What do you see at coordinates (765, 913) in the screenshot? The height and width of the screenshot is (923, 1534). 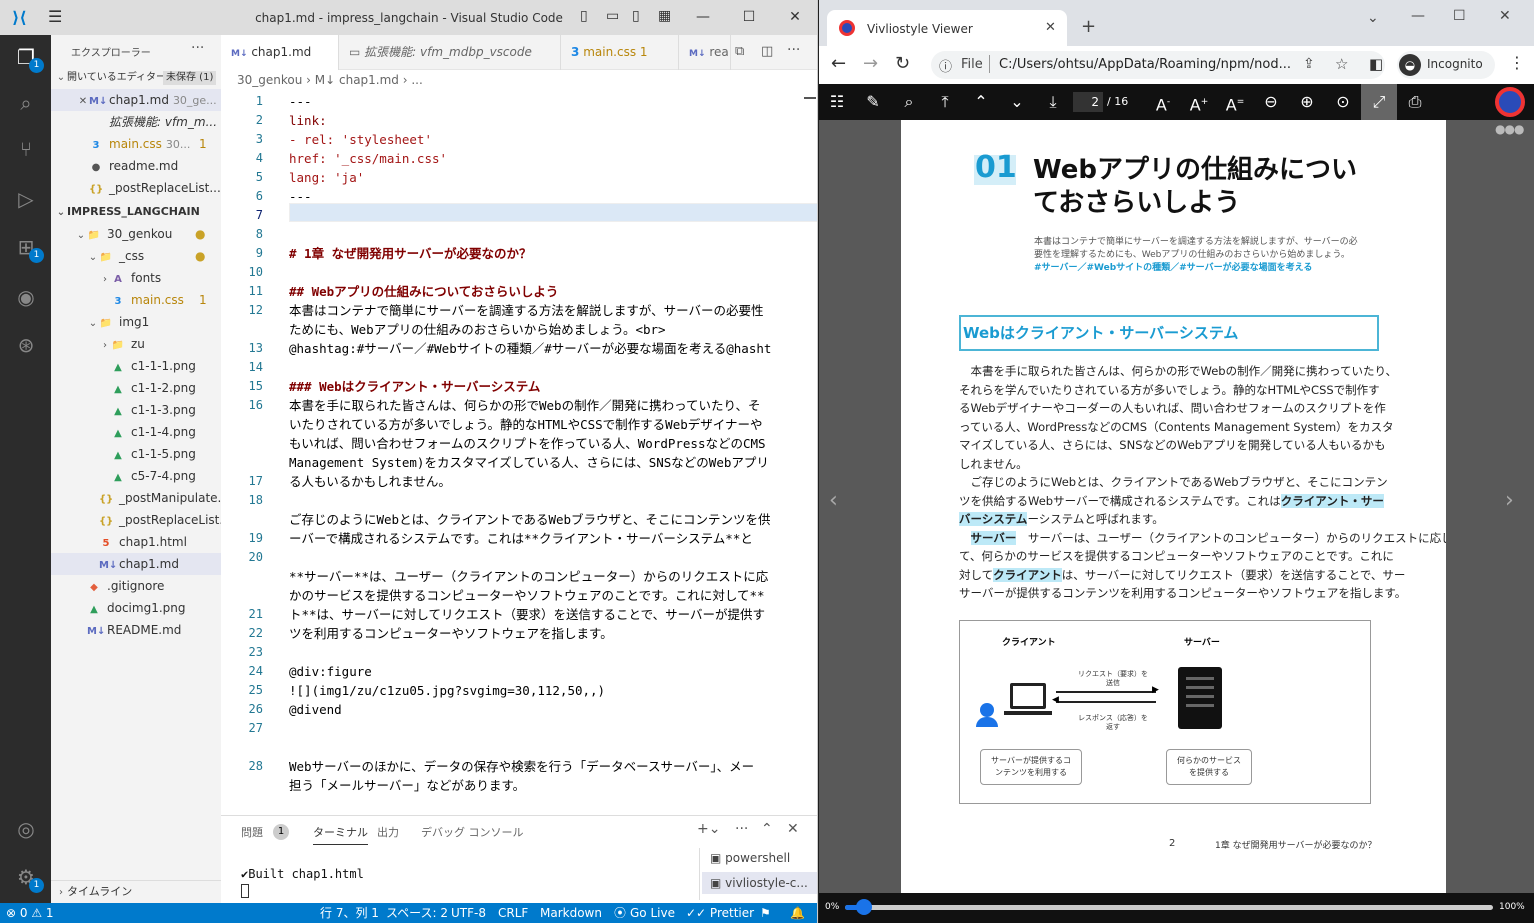 I see `feedback-icon: ⚑` at bounding box center [765, 913].